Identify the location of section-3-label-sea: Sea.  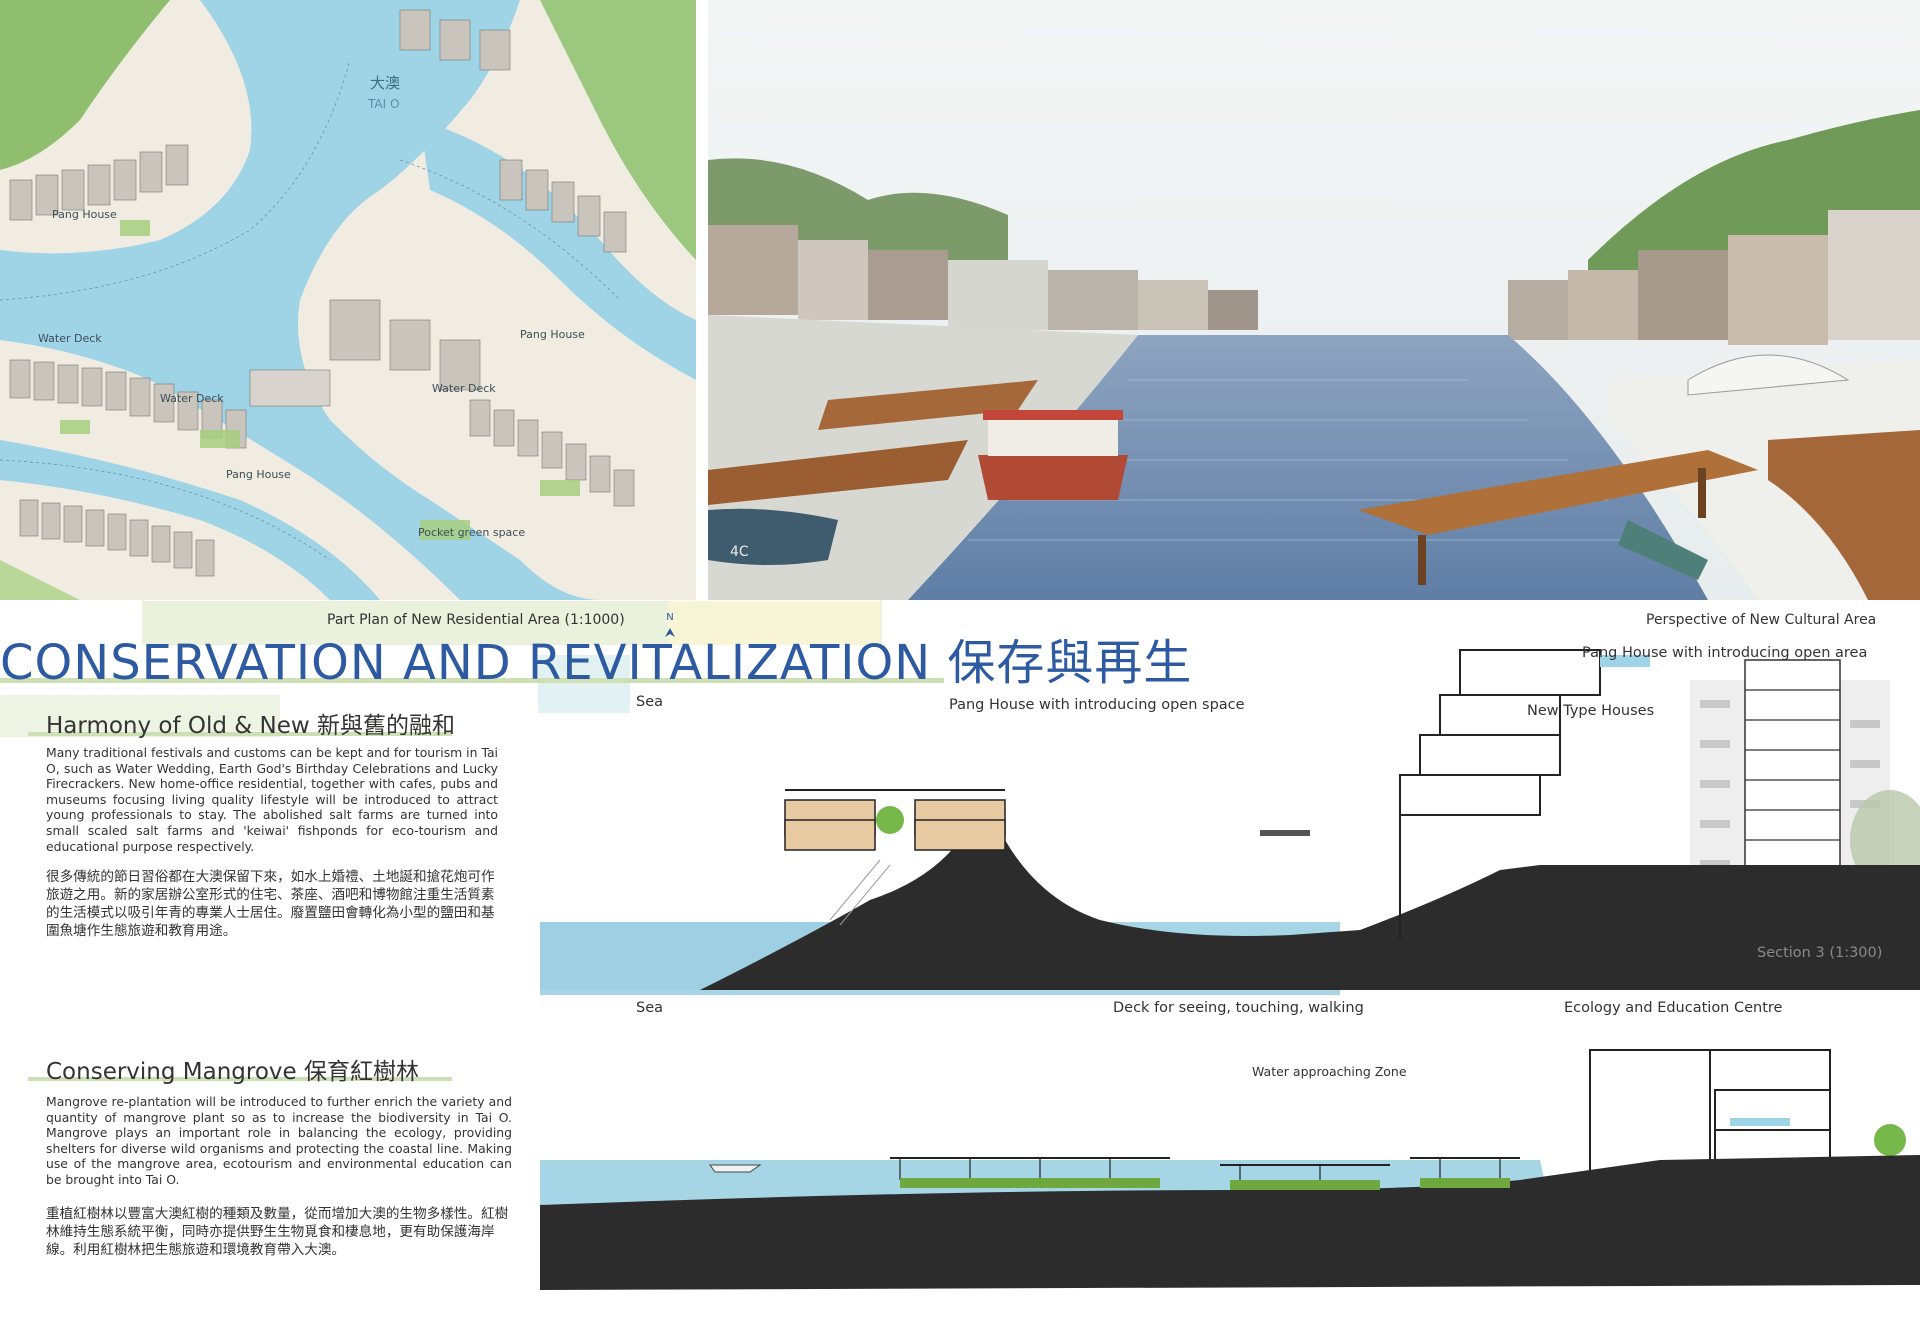
(650, 702).